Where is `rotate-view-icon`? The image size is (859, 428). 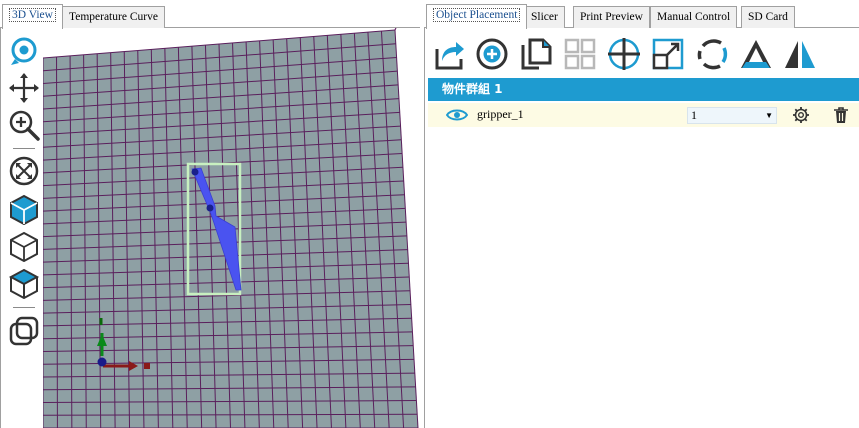 rotate-view-icon is located at coordinates (24, 51).